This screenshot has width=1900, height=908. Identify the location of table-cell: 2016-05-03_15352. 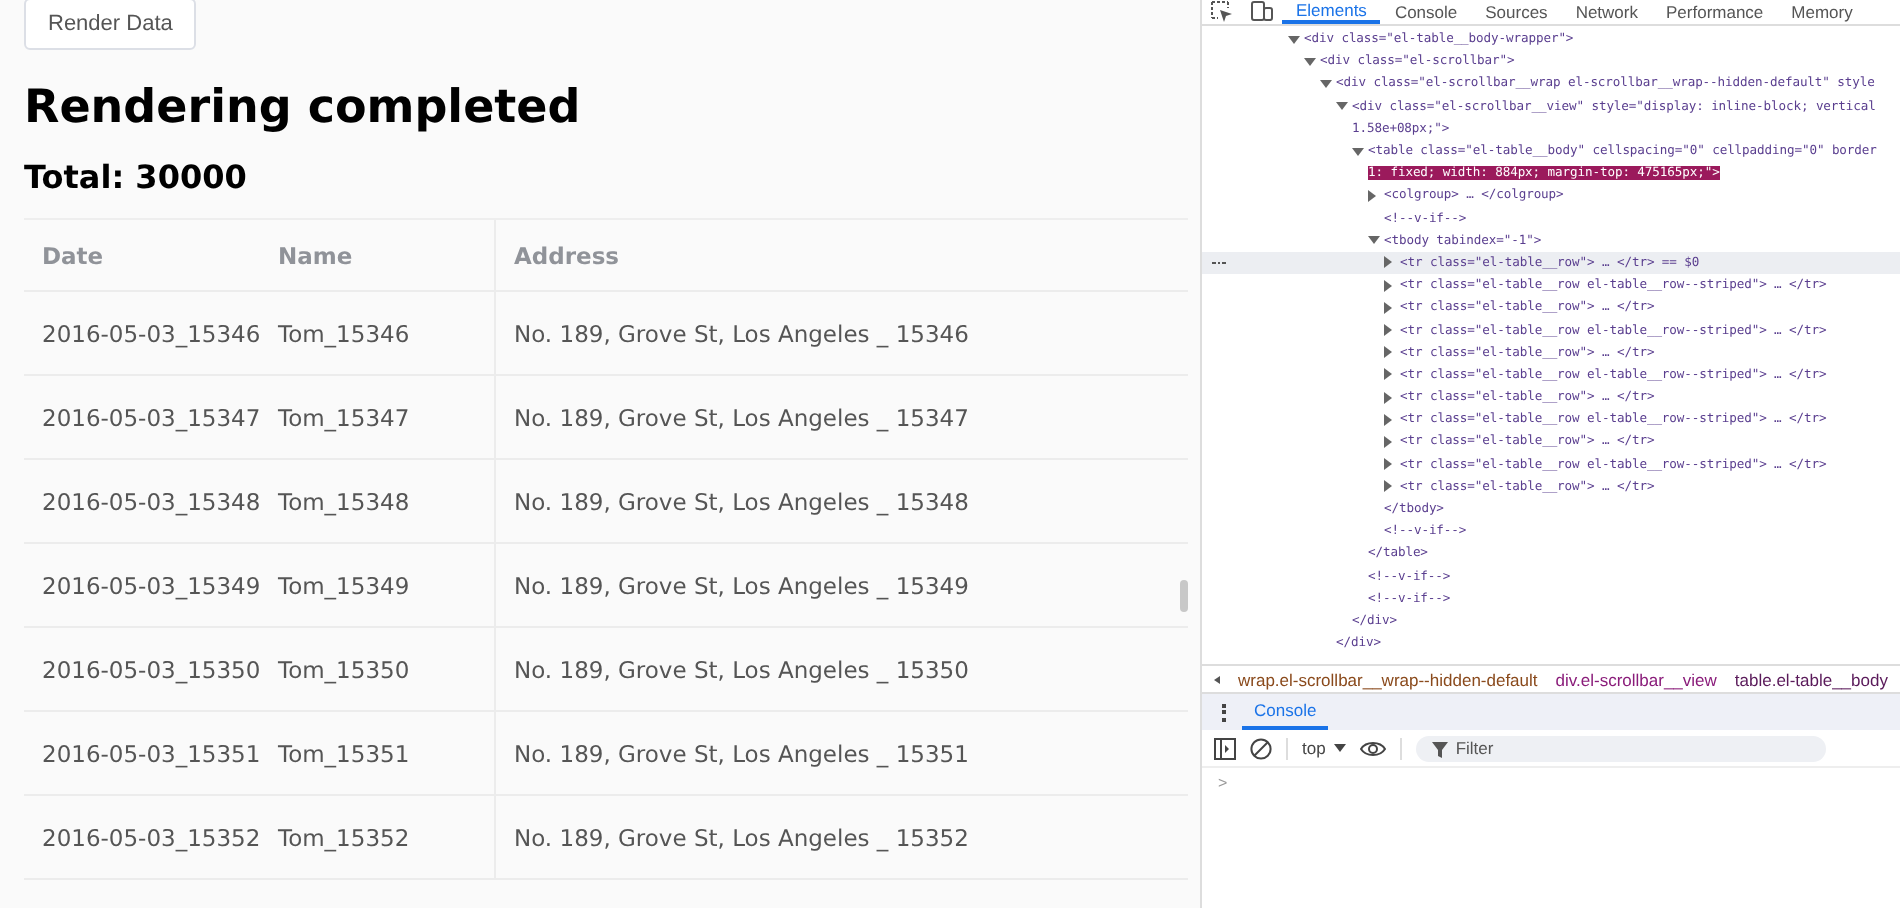
(151, 837).